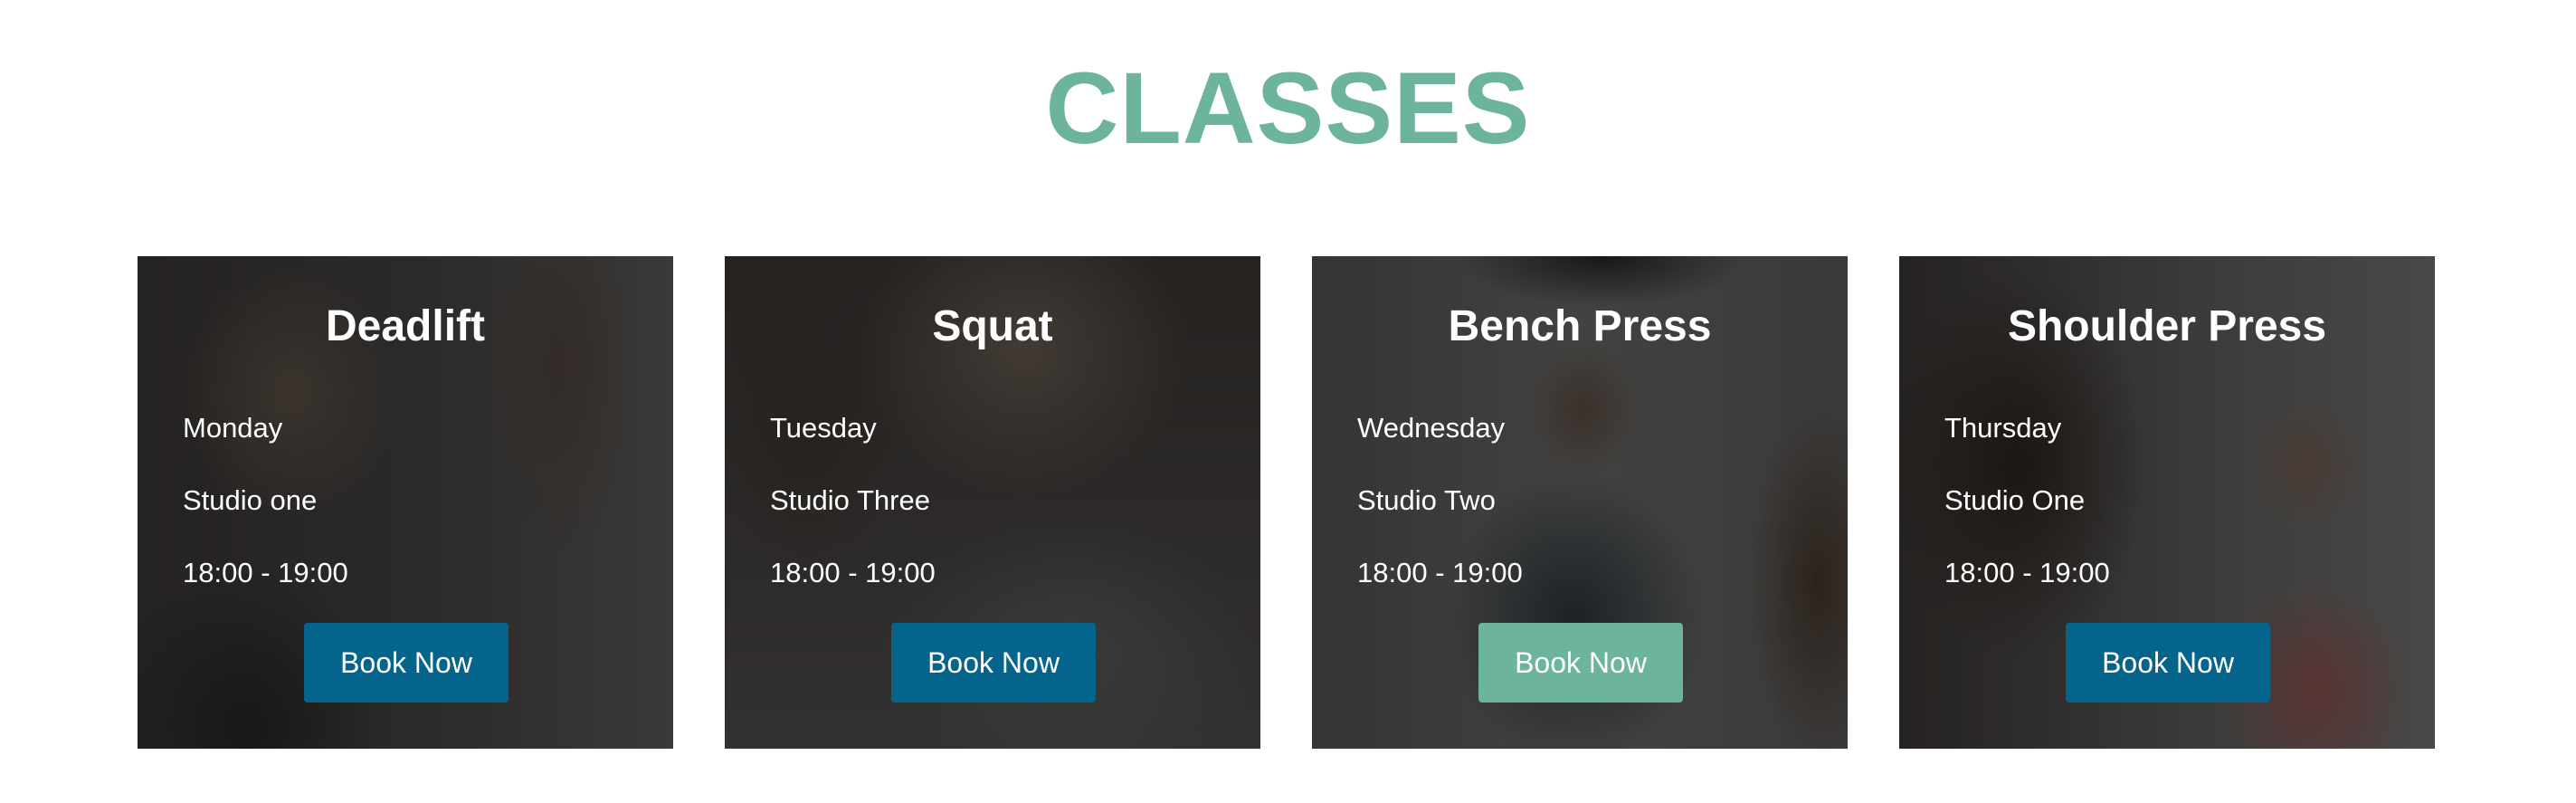  What do you see at coordinates (2003, 428) in the screenshot?
I see `class-day: Thursday` at bounding box center [2003, 428].